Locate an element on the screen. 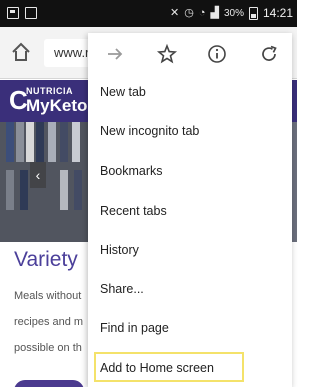  page-text-line: recipes and m is located at coordinates (49, 322).